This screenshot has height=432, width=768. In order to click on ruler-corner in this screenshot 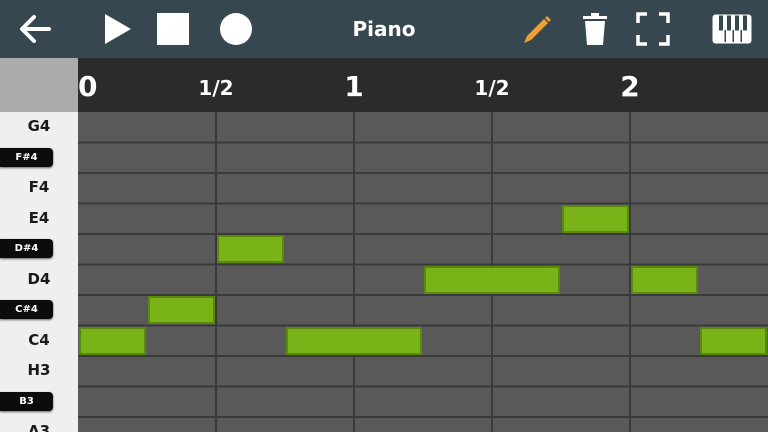, I will do `click(39, 85)`.